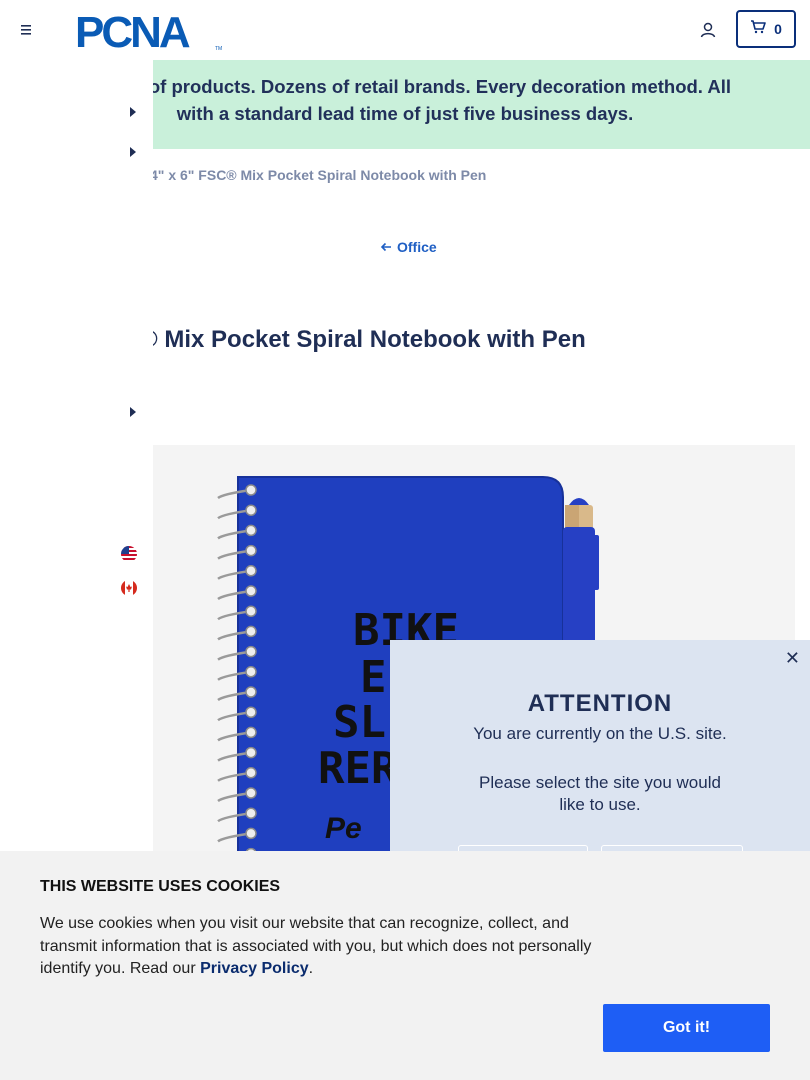  I want to click on us-flag-icon, so click(129, 554).